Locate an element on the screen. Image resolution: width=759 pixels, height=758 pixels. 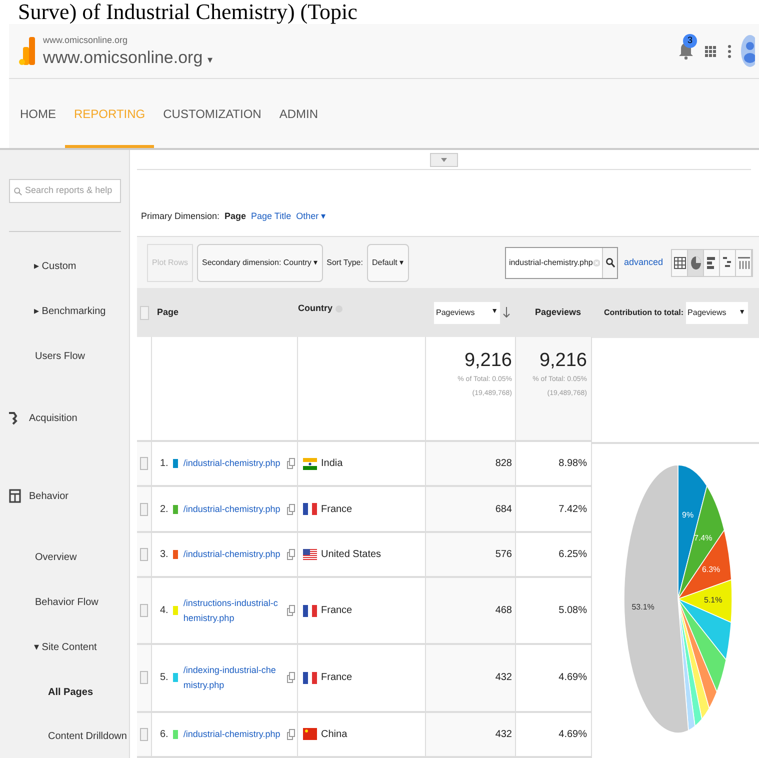
collapse-tab is located at coordinates (444, 160).